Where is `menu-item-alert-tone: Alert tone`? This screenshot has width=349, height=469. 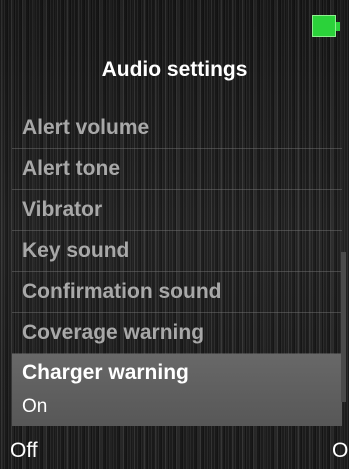
menu-item-alert-tone: Alert tone is located at coordinates (177, 169).